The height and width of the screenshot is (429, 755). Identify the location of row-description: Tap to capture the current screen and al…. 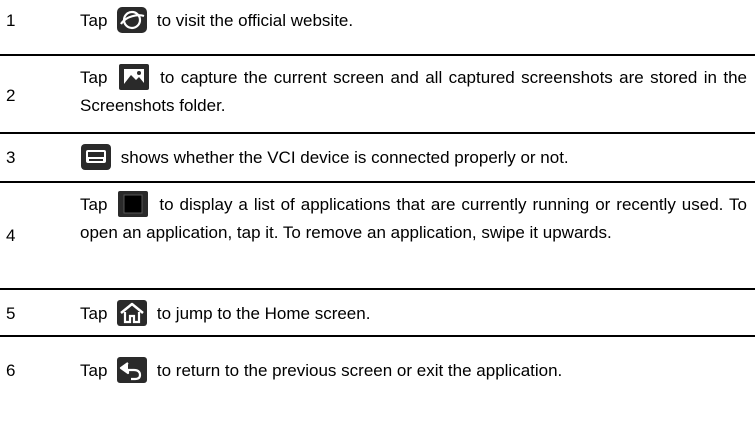
(413, 91).